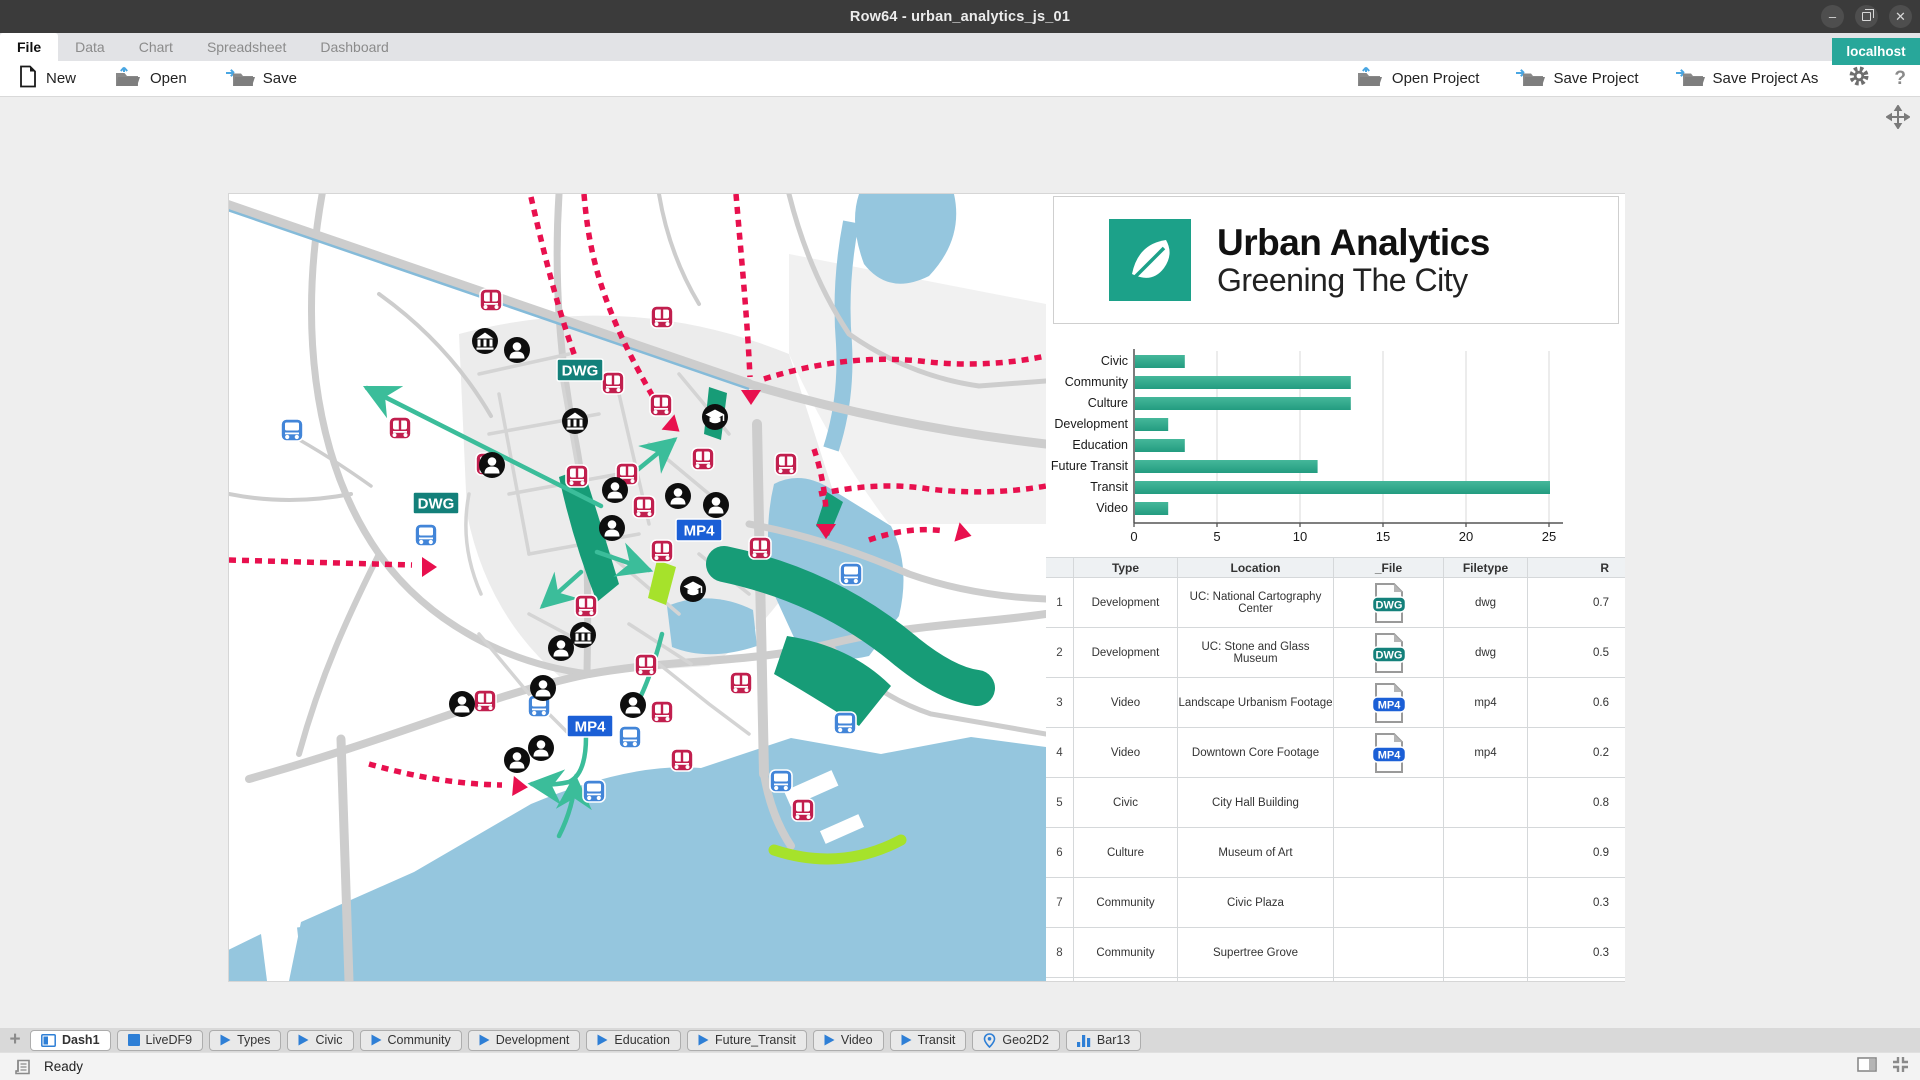 The height and width of the screenshot is (1080, 1920). What do you see at coordinates (715, 417) in the screenshot?
I see `map-marker-grad-icon` at bounding box center [715, 417].